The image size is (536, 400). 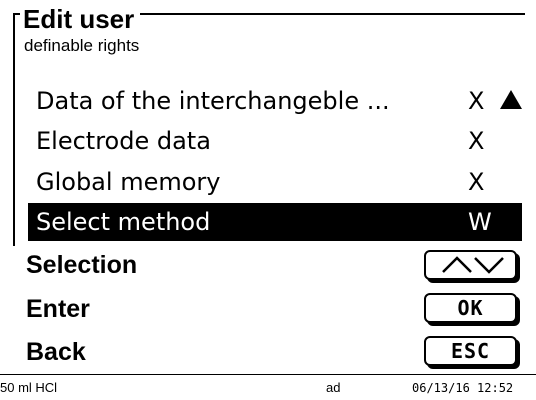 I want to click on page-title: Edit user, so click(x=80, y=19).